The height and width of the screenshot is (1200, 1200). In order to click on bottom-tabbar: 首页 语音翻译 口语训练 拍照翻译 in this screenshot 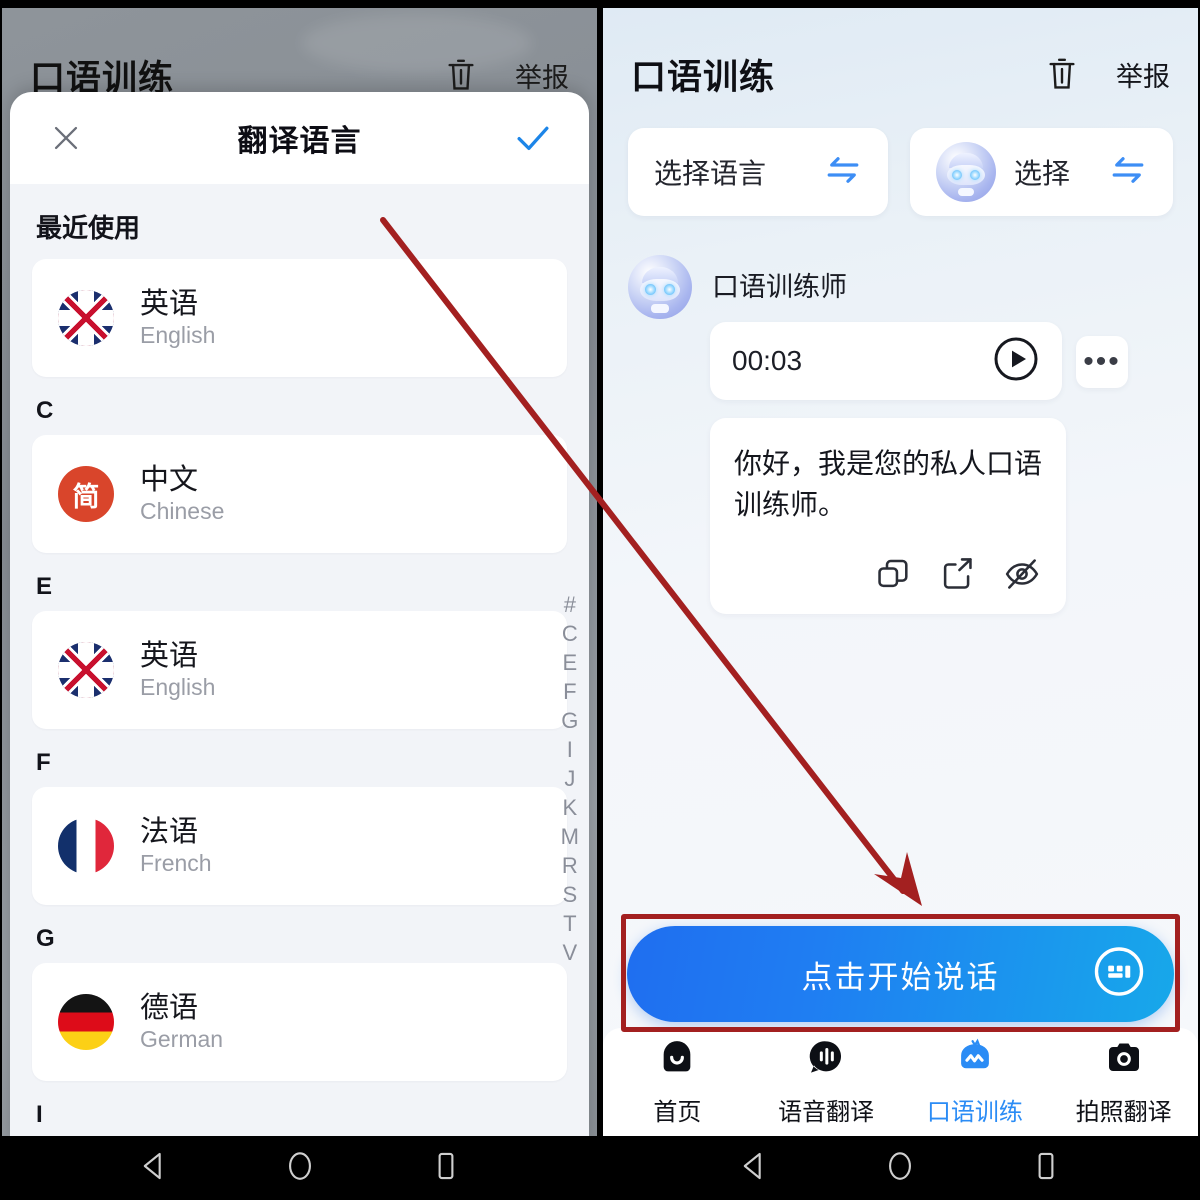, I will do `click(900, 1082)`.